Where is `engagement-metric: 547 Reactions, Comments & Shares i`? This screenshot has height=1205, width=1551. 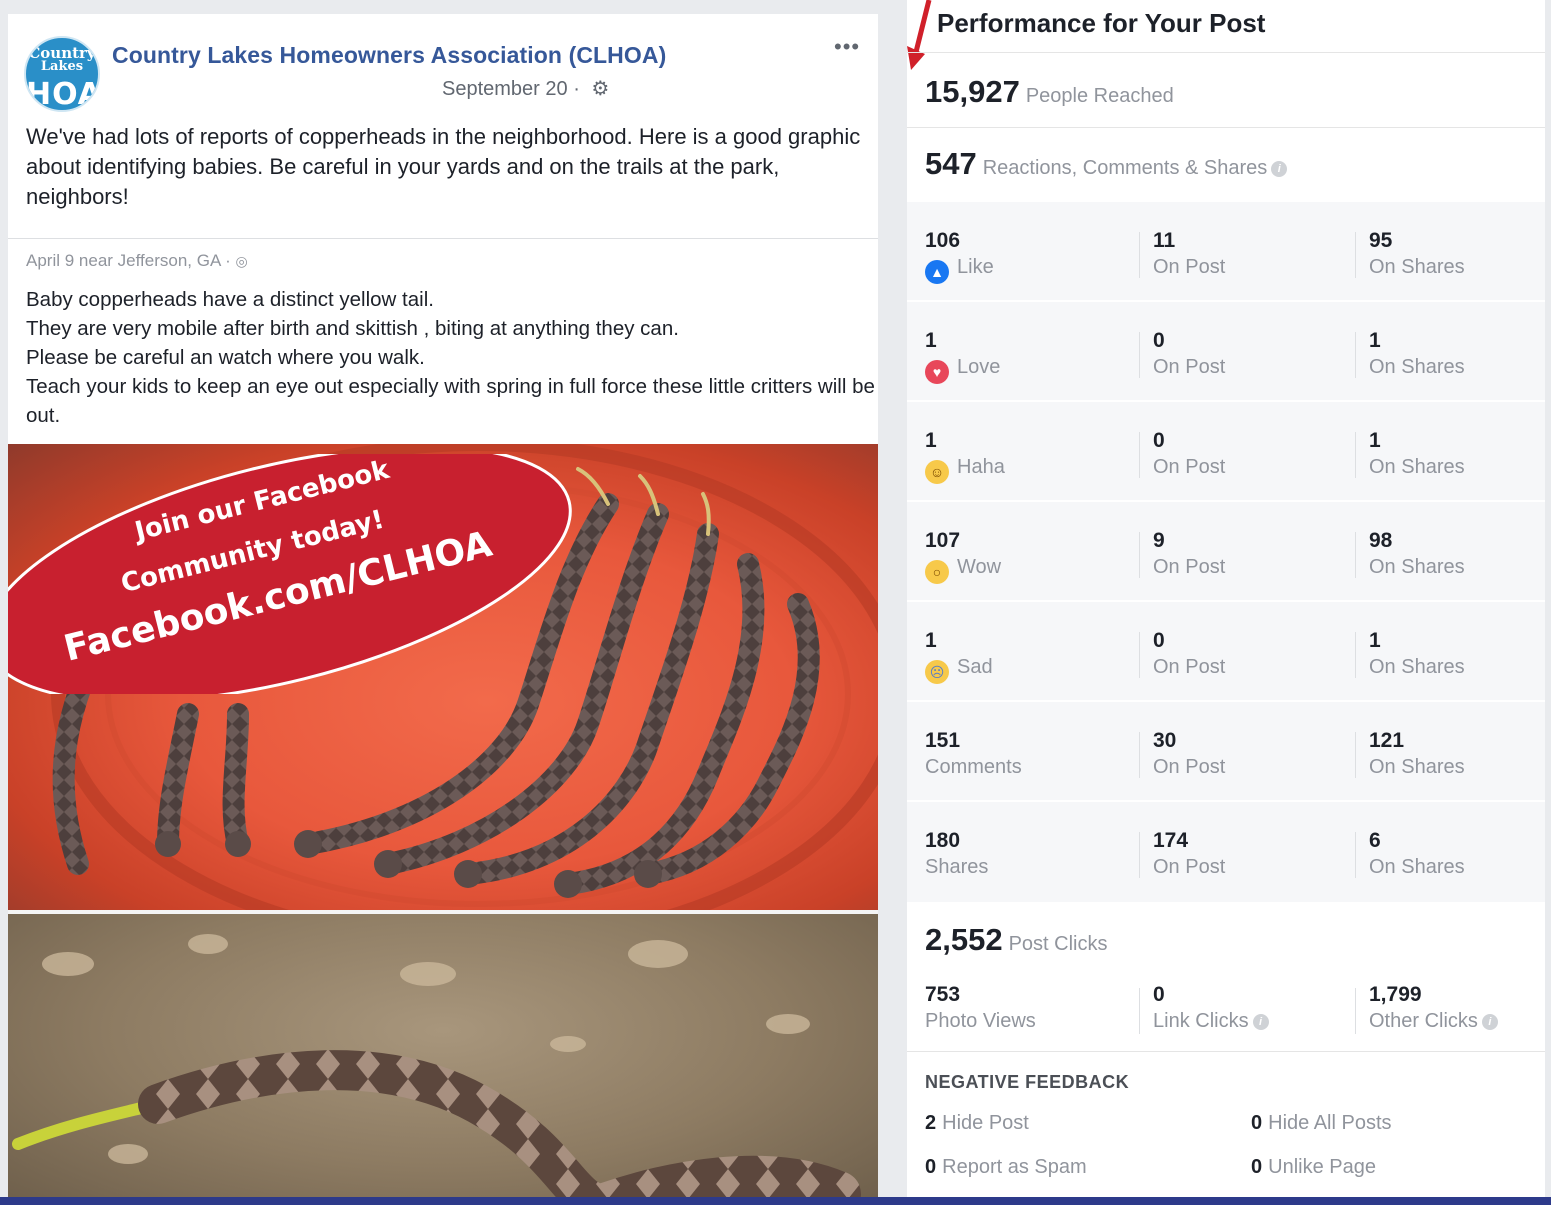
engagement-metric: 547 Reactions, Comments & Shares i is located at coordinates (1106, 164).